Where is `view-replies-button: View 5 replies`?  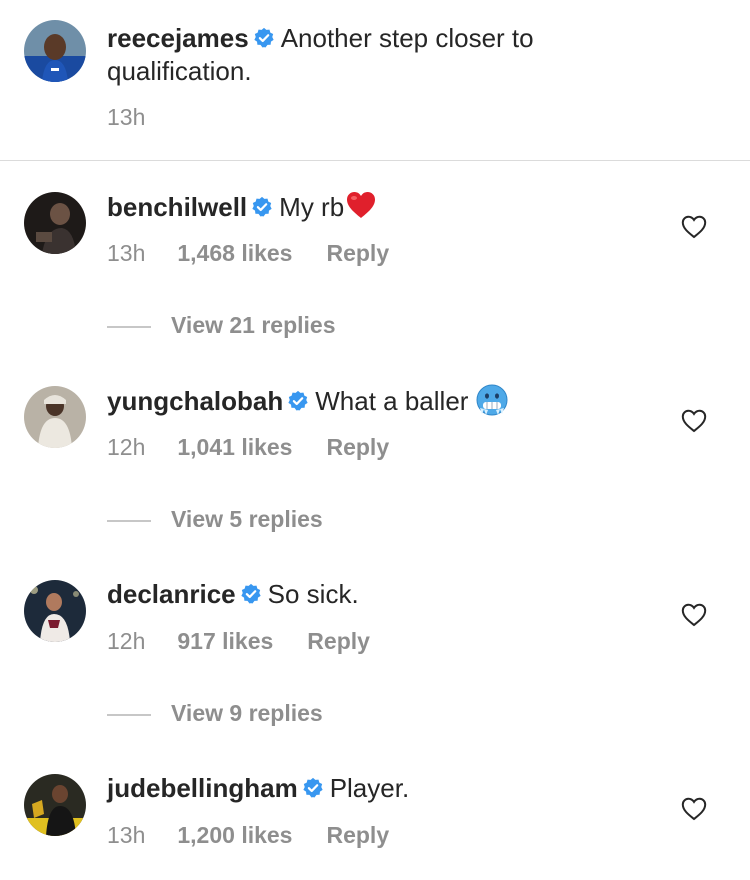
view-replies-button: View 5 replies is located at coordinates (215, 519).